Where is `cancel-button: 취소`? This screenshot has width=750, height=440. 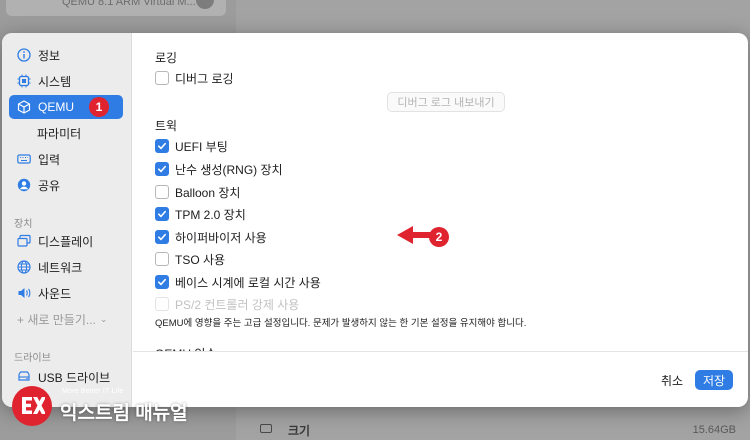 cancel-button: 취소 is located at coordinates (672, 380).